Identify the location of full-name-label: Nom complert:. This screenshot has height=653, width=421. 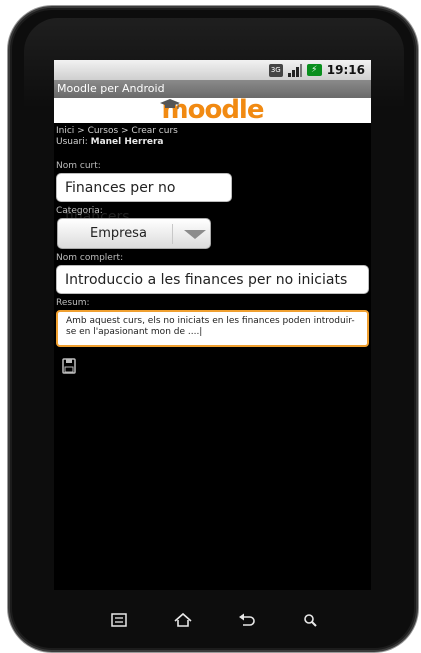
(90, 258).